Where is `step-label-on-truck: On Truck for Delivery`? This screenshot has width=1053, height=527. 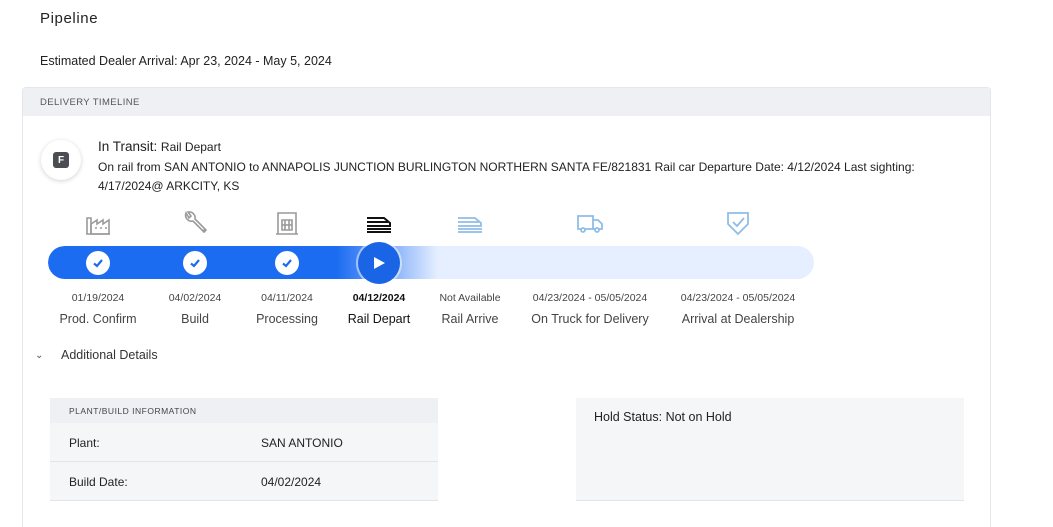 step-label-on-truck: On Truck for Delivery is located at coordinates (590, 319).